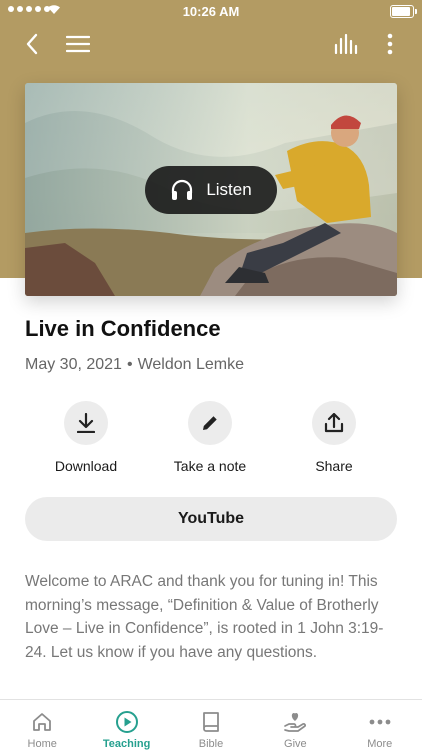  Describe the element at coordinates (334, 437) in the screenshot. I see `share-button: Share` at that location.